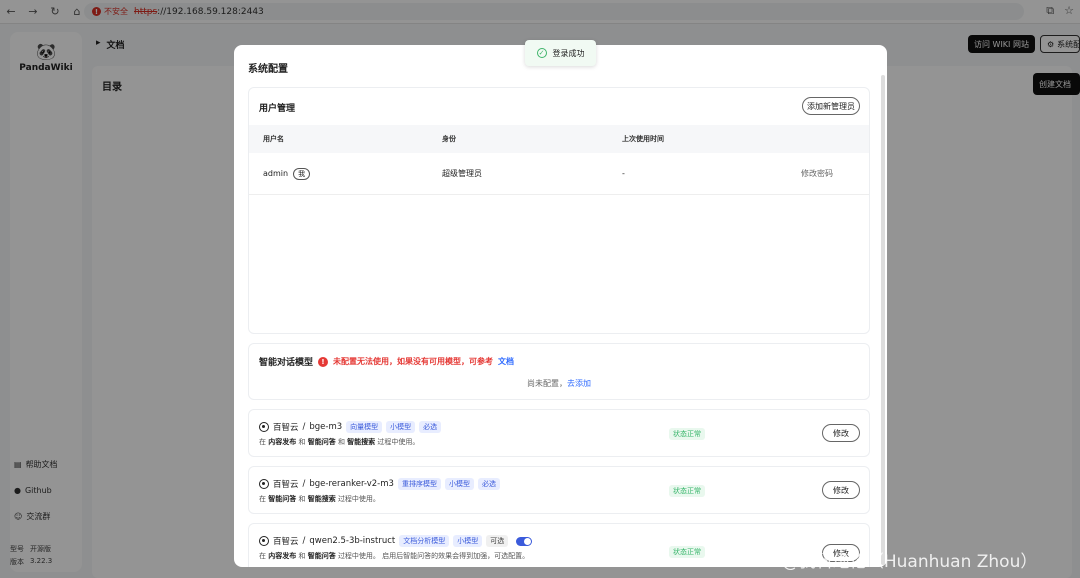 Image resolution: width=1080 pixels, height=578 pixels. I want to click on table-row: admin 我 超级管理员 - 修改密码, so click(559, 174).